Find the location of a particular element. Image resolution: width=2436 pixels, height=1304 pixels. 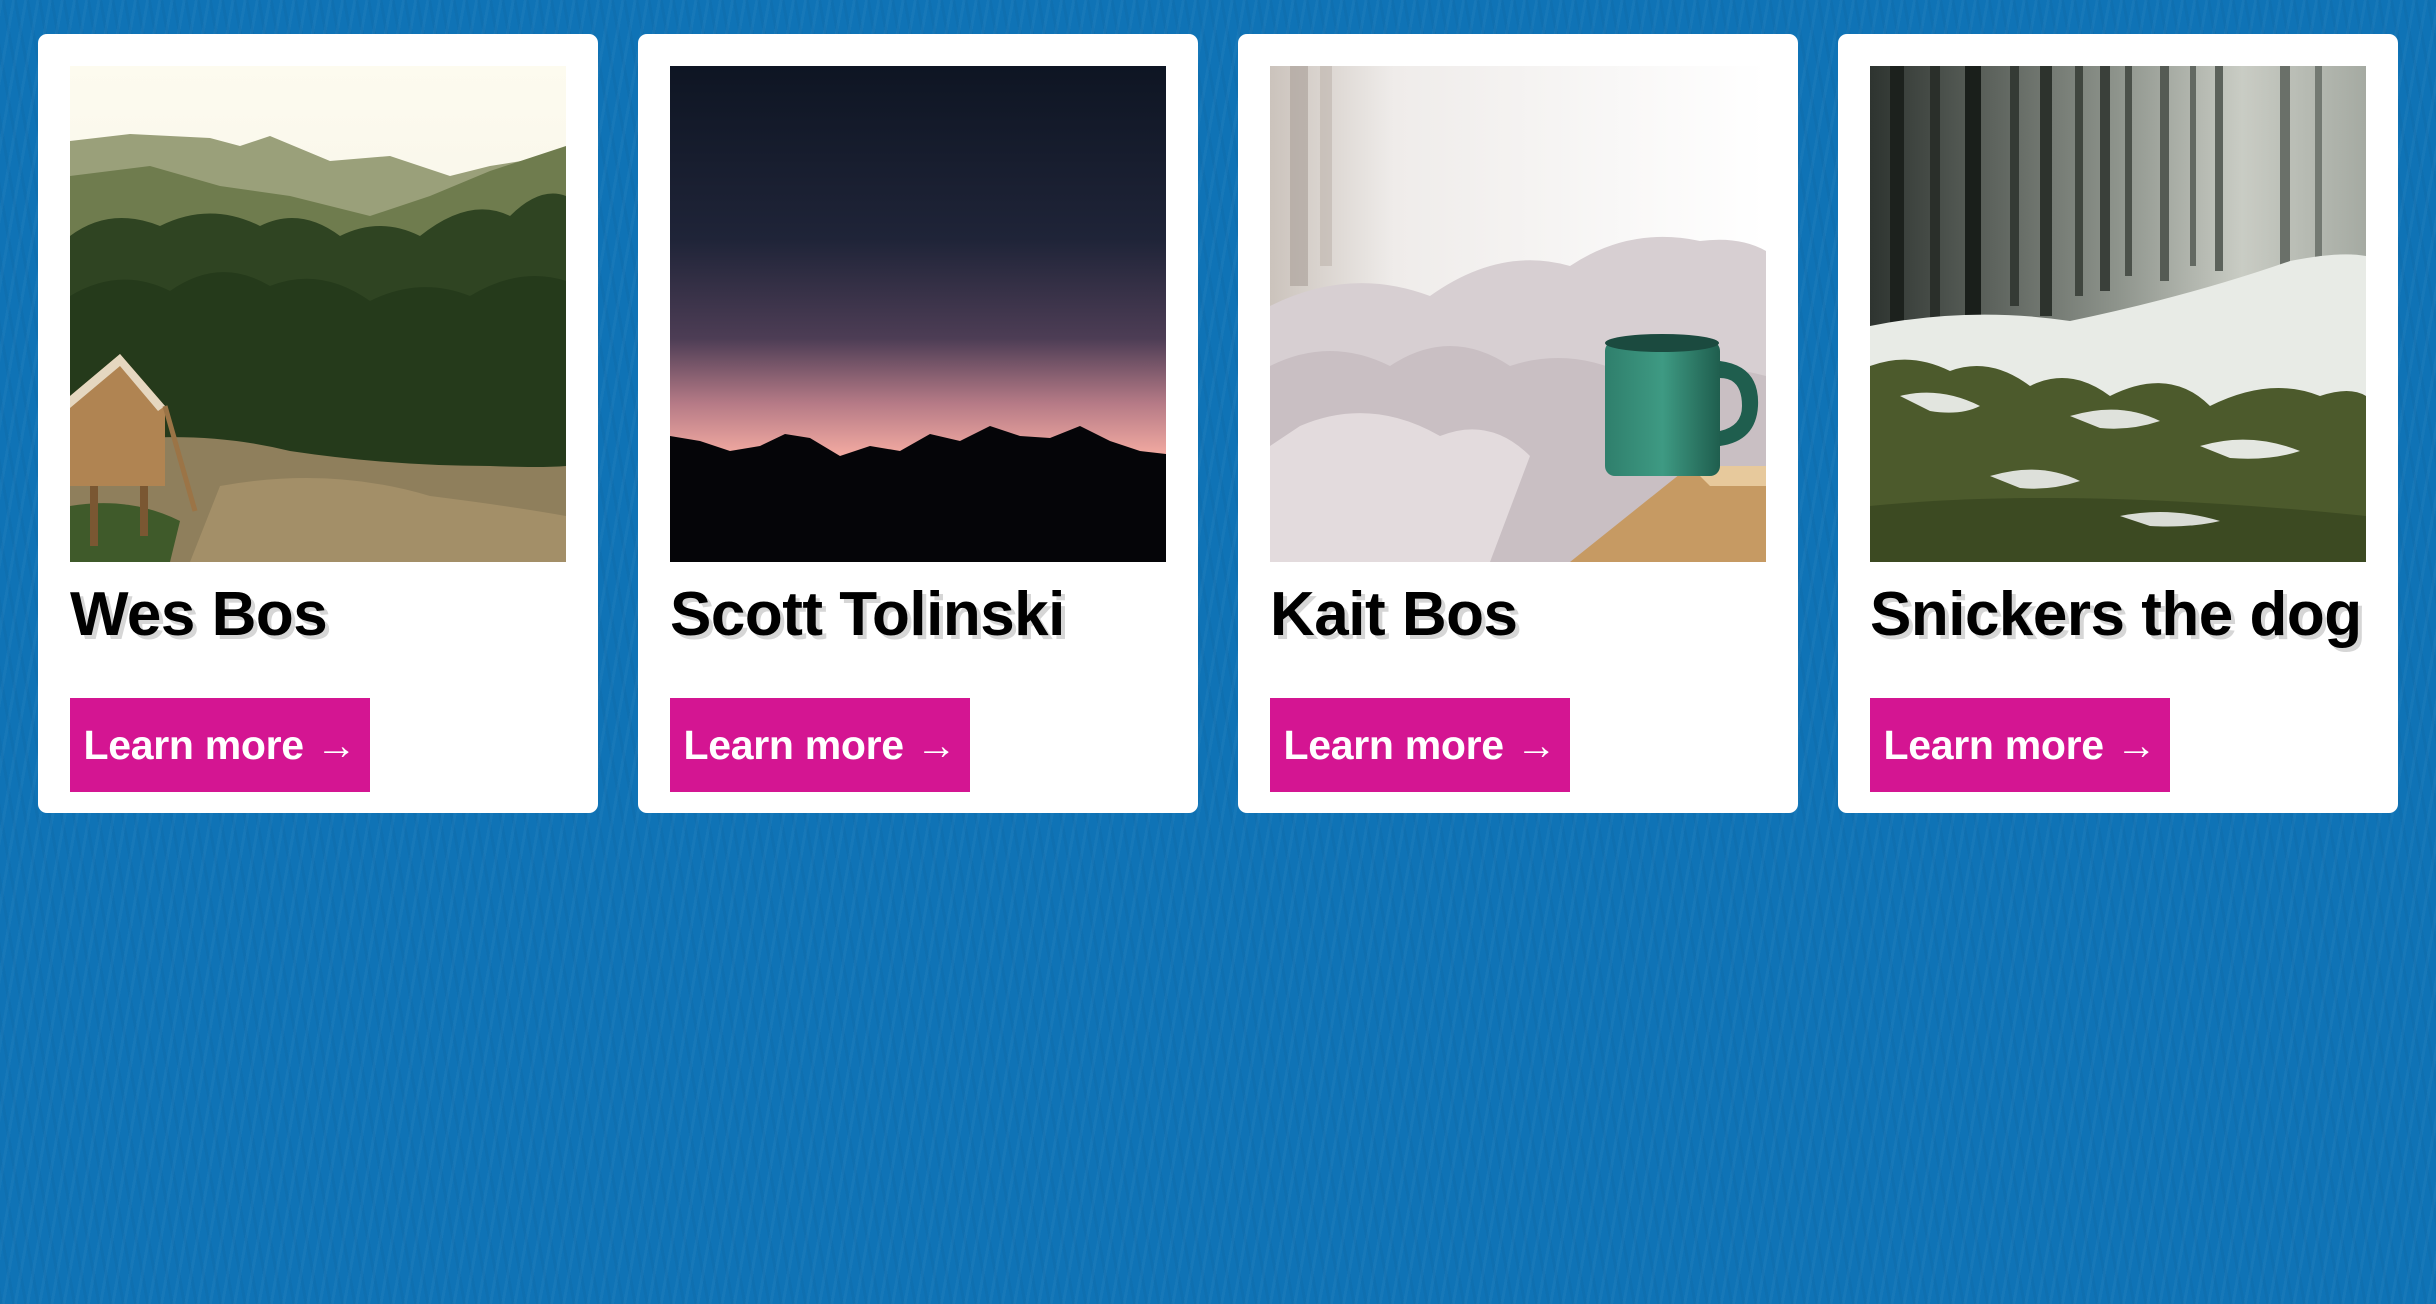

card-name: Snickers the dog is located at coordinates (2116, 614).